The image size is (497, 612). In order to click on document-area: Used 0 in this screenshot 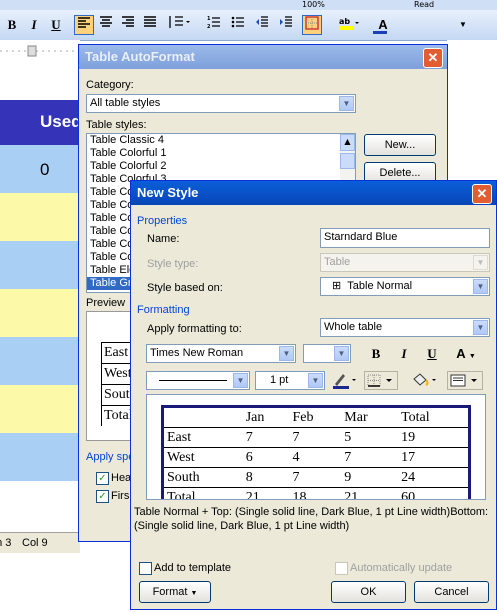, I will do `click(41, 297)`.